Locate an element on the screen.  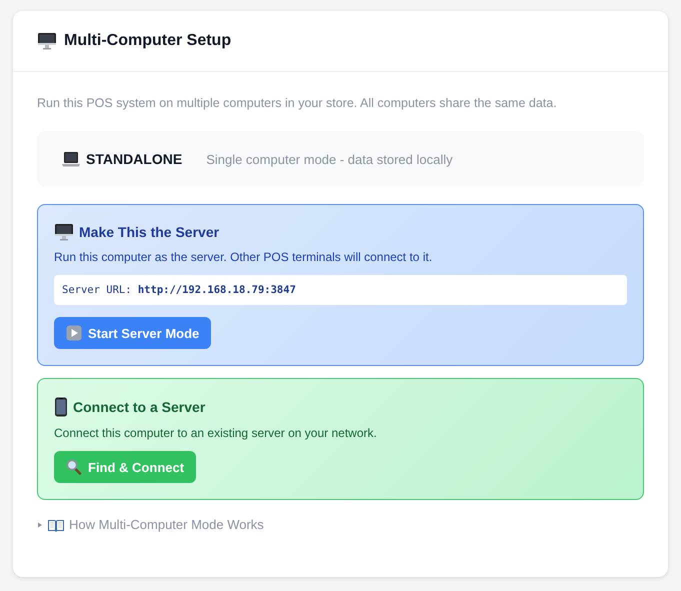
card-title: Multi-Computer Setup is located at coordinates (148, 41).